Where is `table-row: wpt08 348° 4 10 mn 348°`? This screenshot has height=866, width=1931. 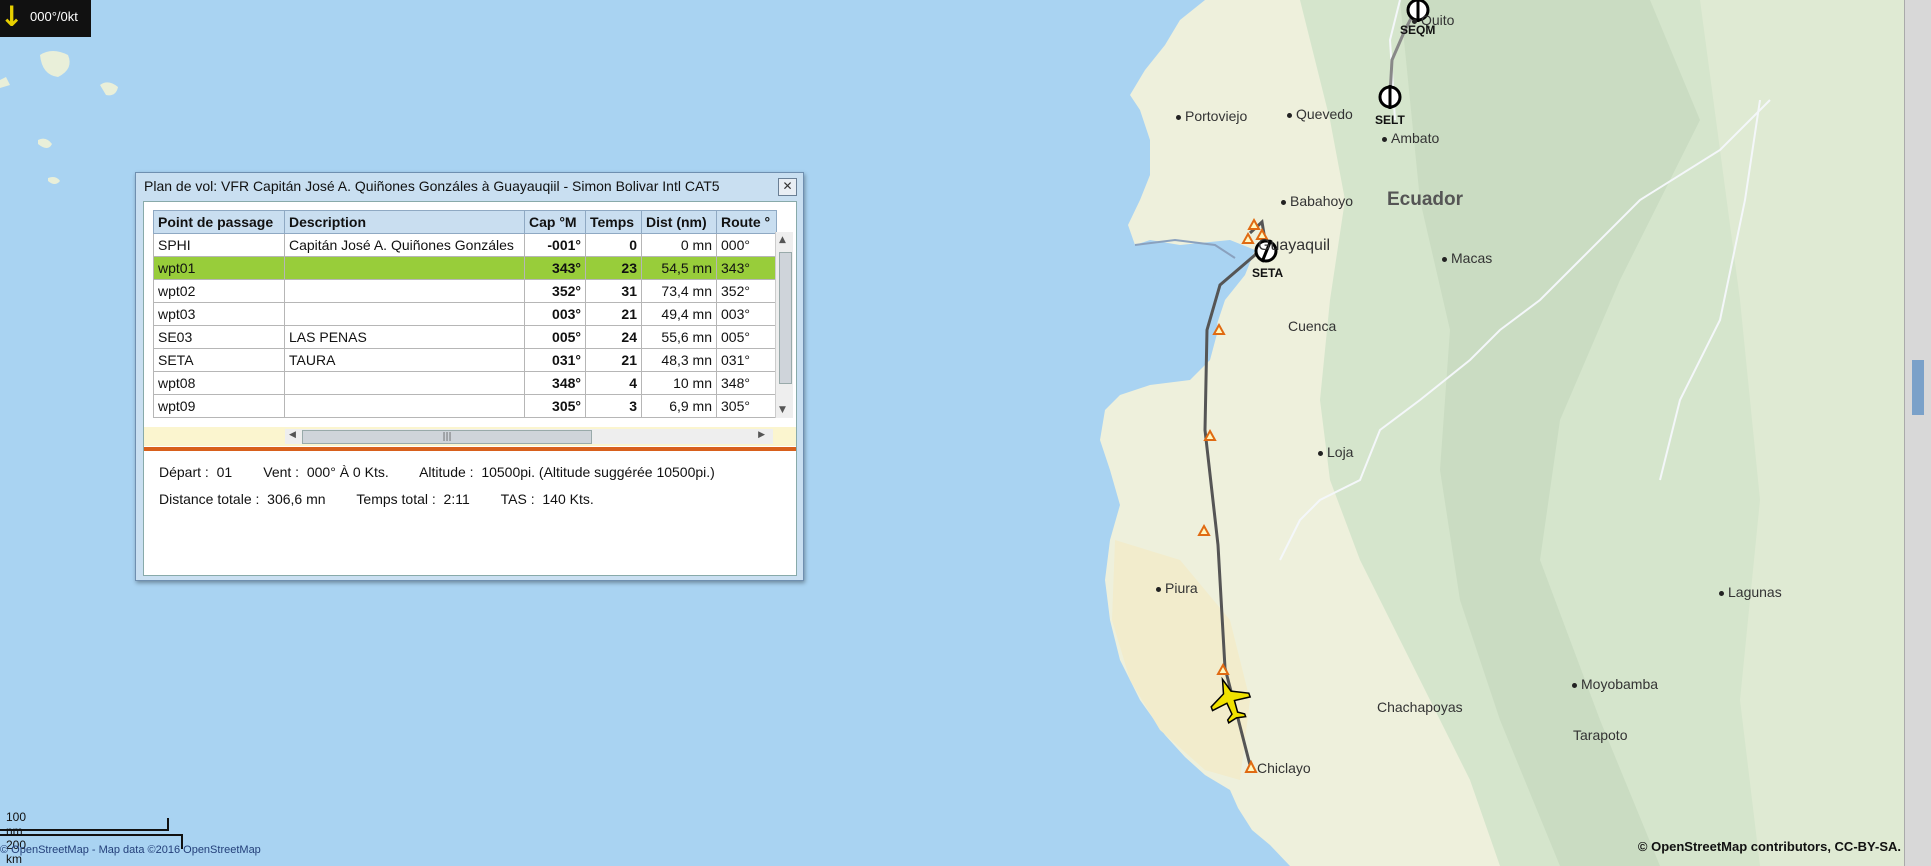 table-row: wpt08 348° 4 10 mn 348° is located at coordinates (465, 383).